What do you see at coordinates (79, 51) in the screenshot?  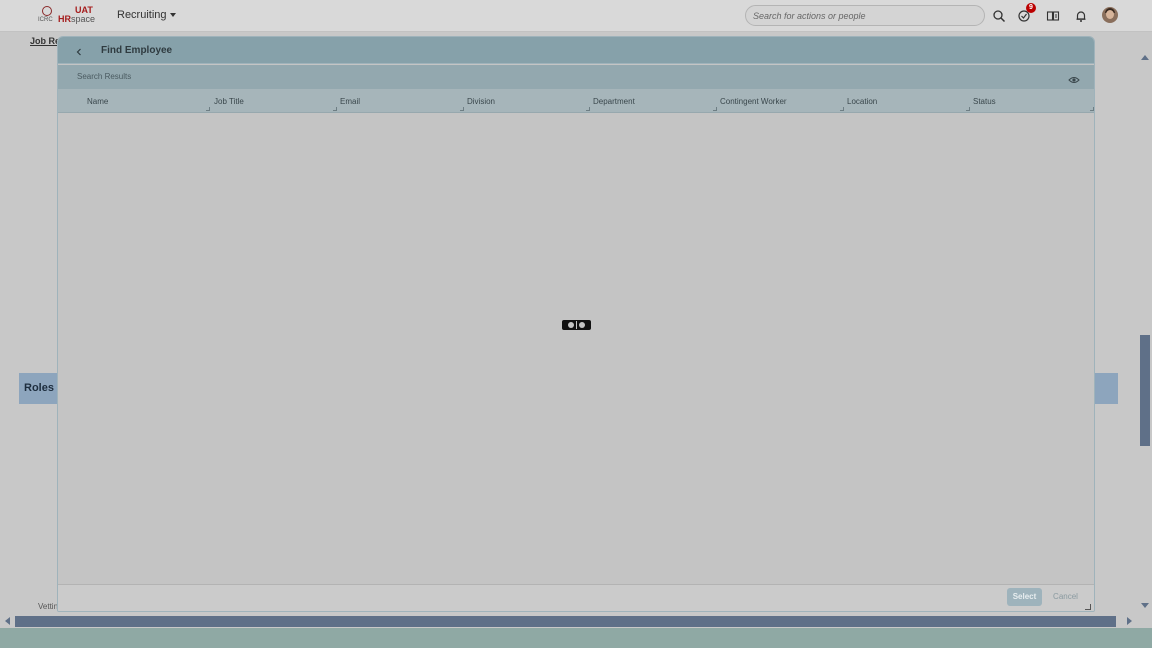 I see `back-icon` at bounding box center [79, 51].